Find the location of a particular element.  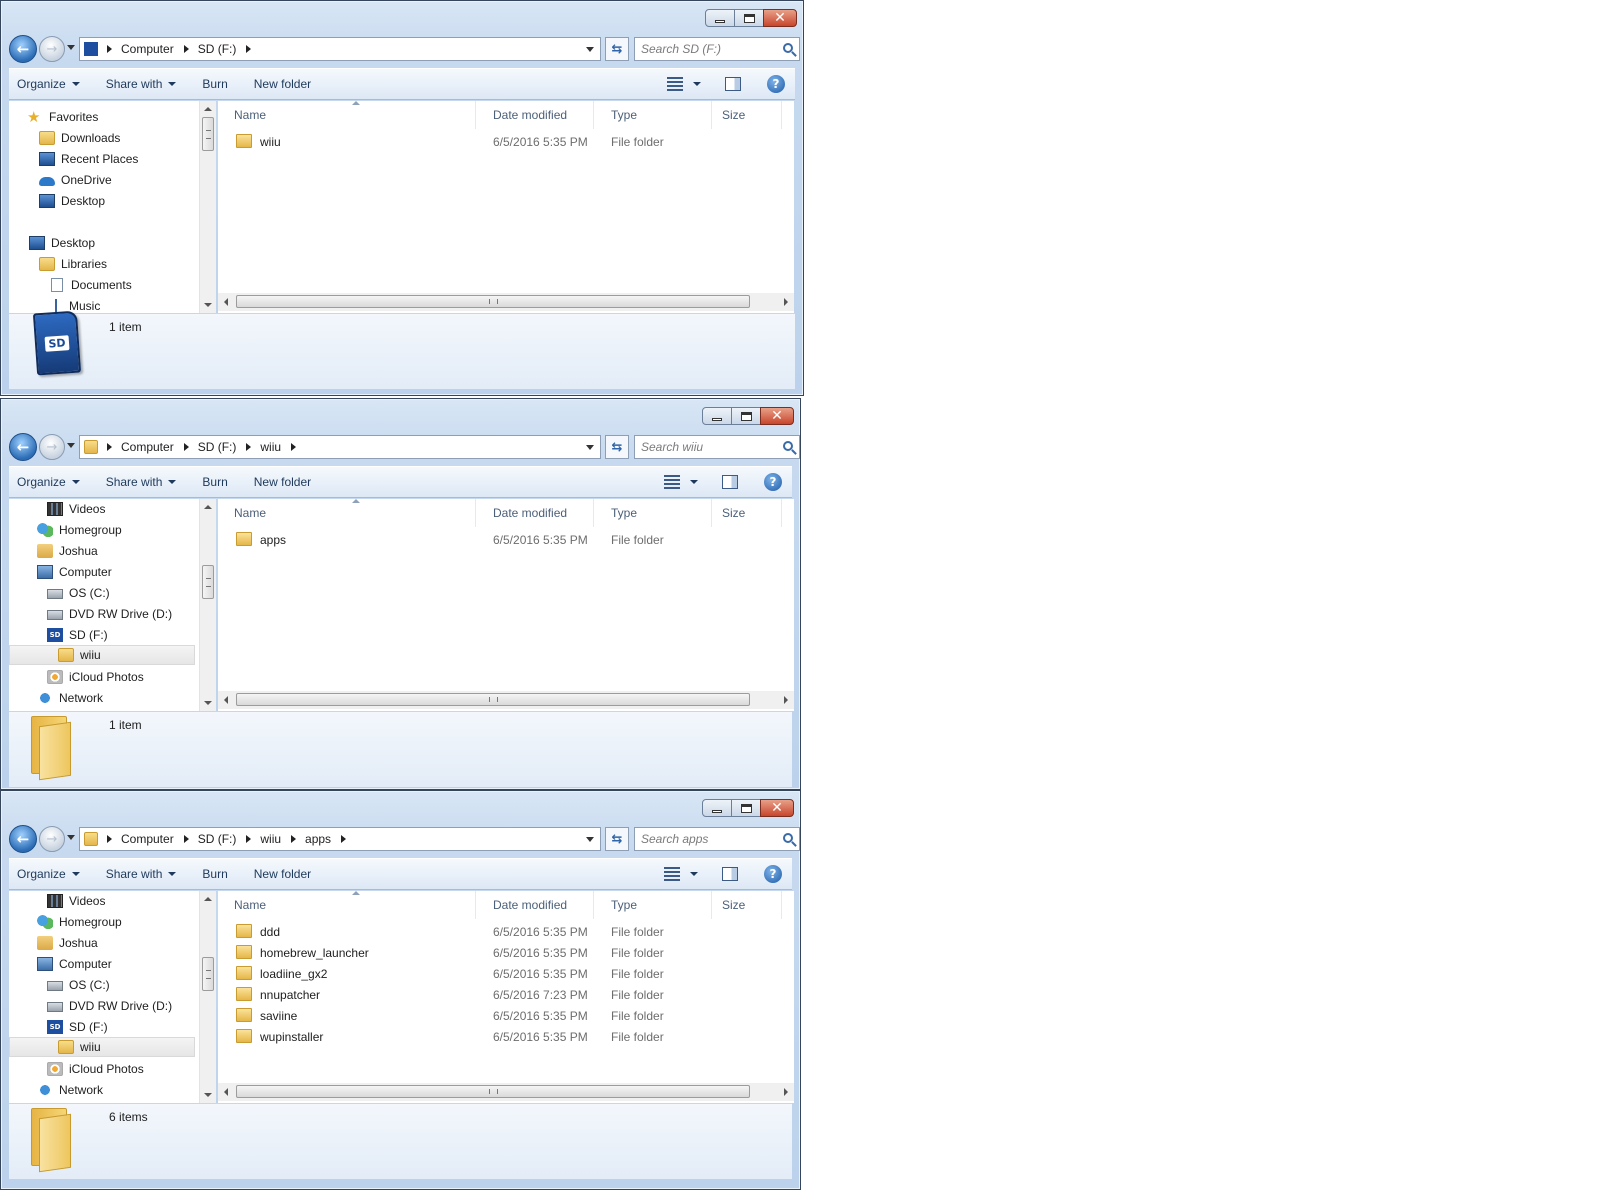

file-row: apps 6/5/2016 5:35 PM File folder is located at coordinates (498, 539).